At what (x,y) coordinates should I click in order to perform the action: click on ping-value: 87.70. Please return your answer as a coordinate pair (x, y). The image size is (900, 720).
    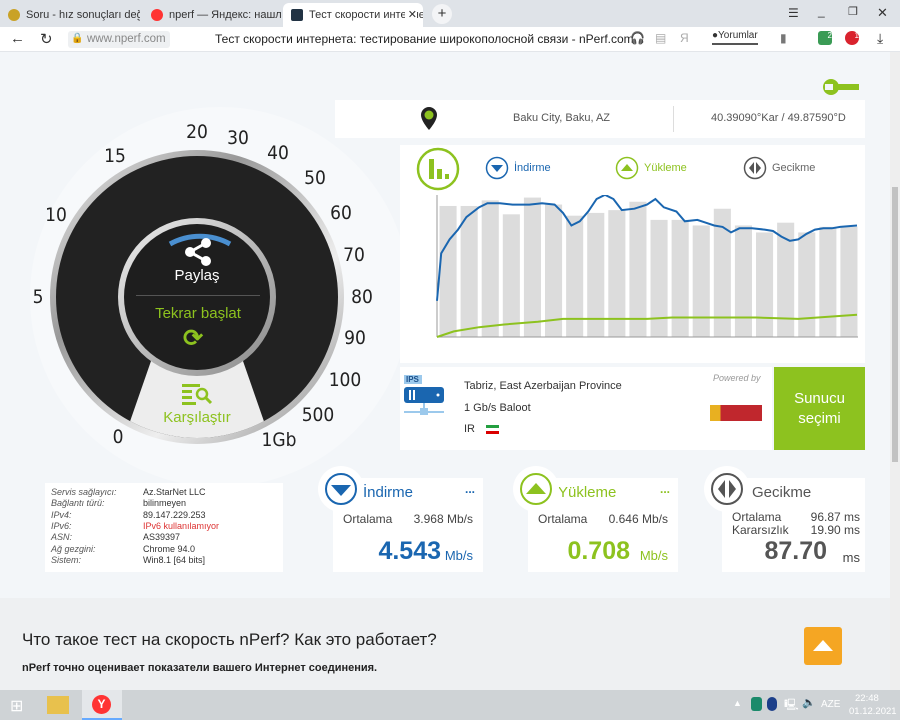
    Looking at the image, I should click on (795, 551).